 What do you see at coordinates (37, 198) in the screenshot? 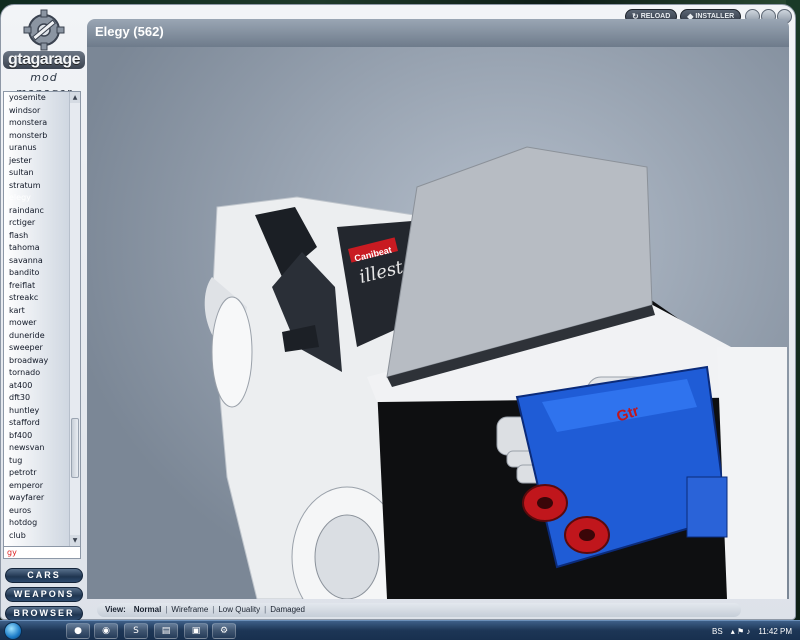
I see `car-list-item: elegy` at bounding box center [37, 198].